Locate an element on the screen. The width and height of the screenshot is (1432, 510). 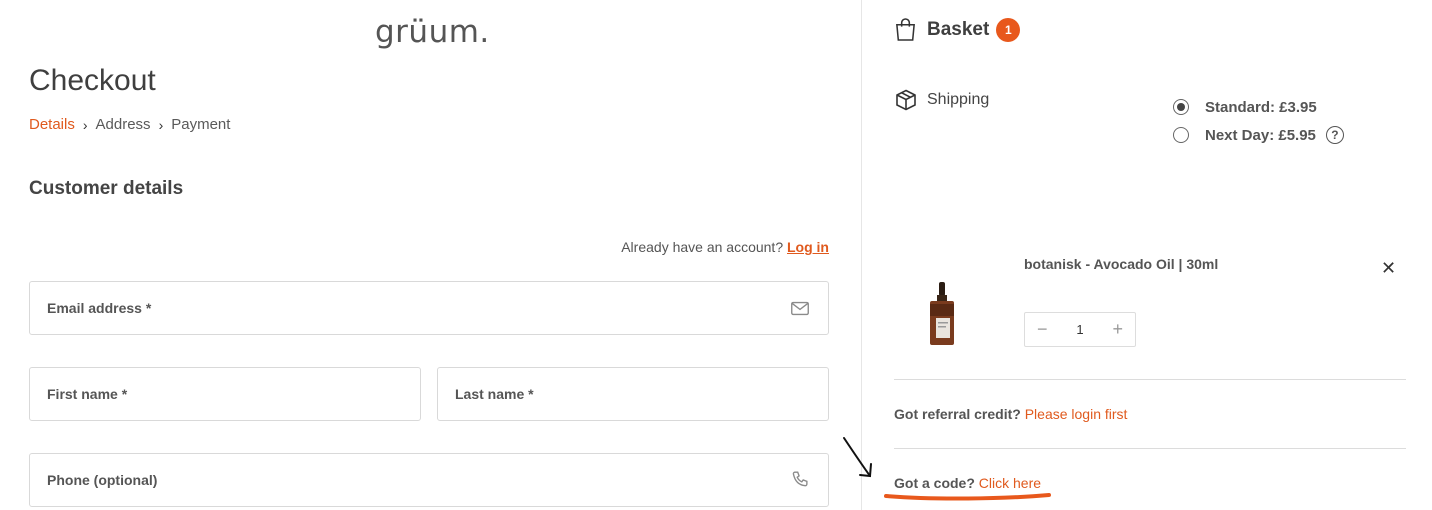
shipping-section: Shipping is located at coordinates (941, 100).